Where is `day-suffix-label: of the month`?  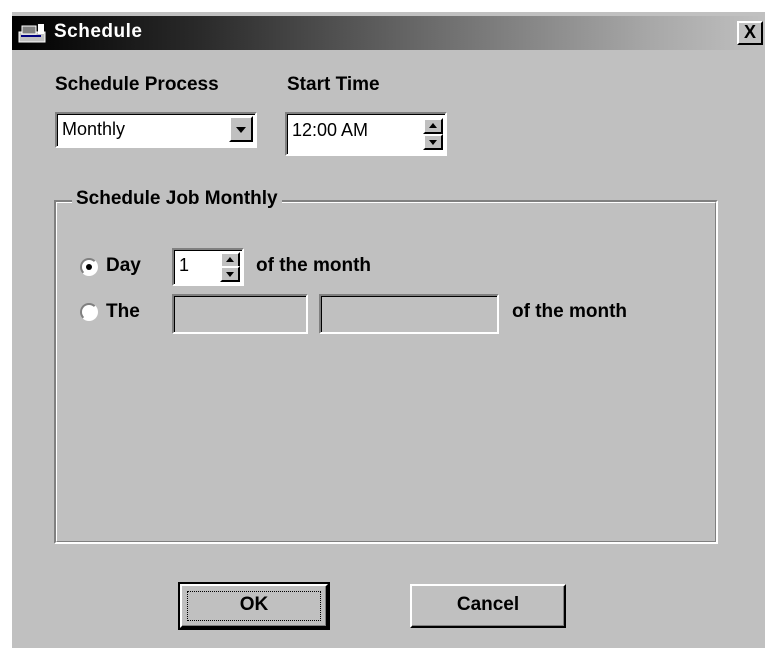 day-suffix-label: of the month is located at coordinates (314, 265).